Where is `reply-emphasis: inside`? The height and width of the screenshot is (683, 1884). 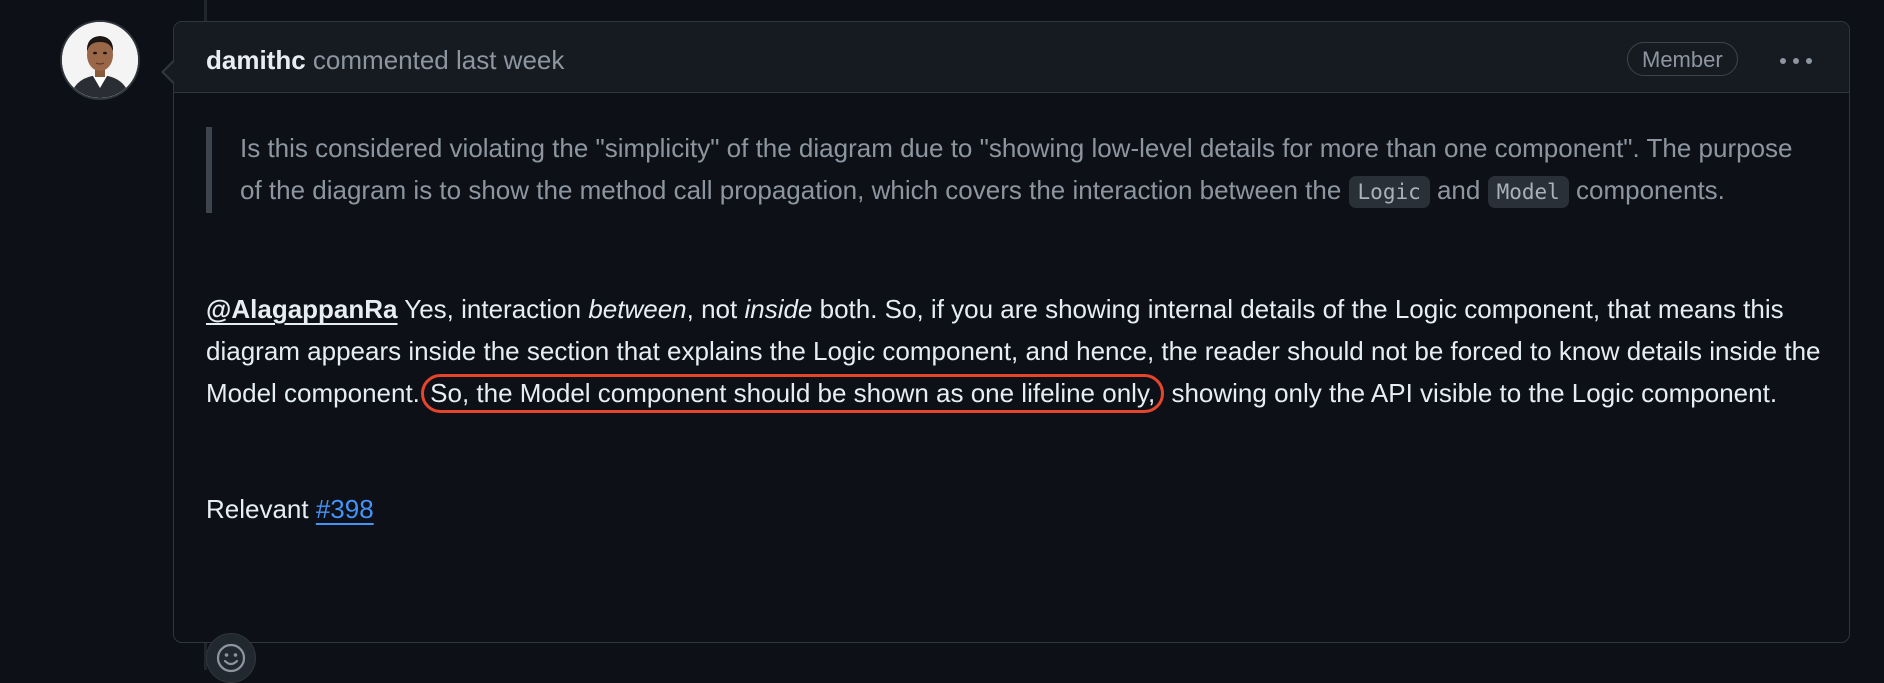 reply-emphasis: inside is located at coordinates (778, 309).